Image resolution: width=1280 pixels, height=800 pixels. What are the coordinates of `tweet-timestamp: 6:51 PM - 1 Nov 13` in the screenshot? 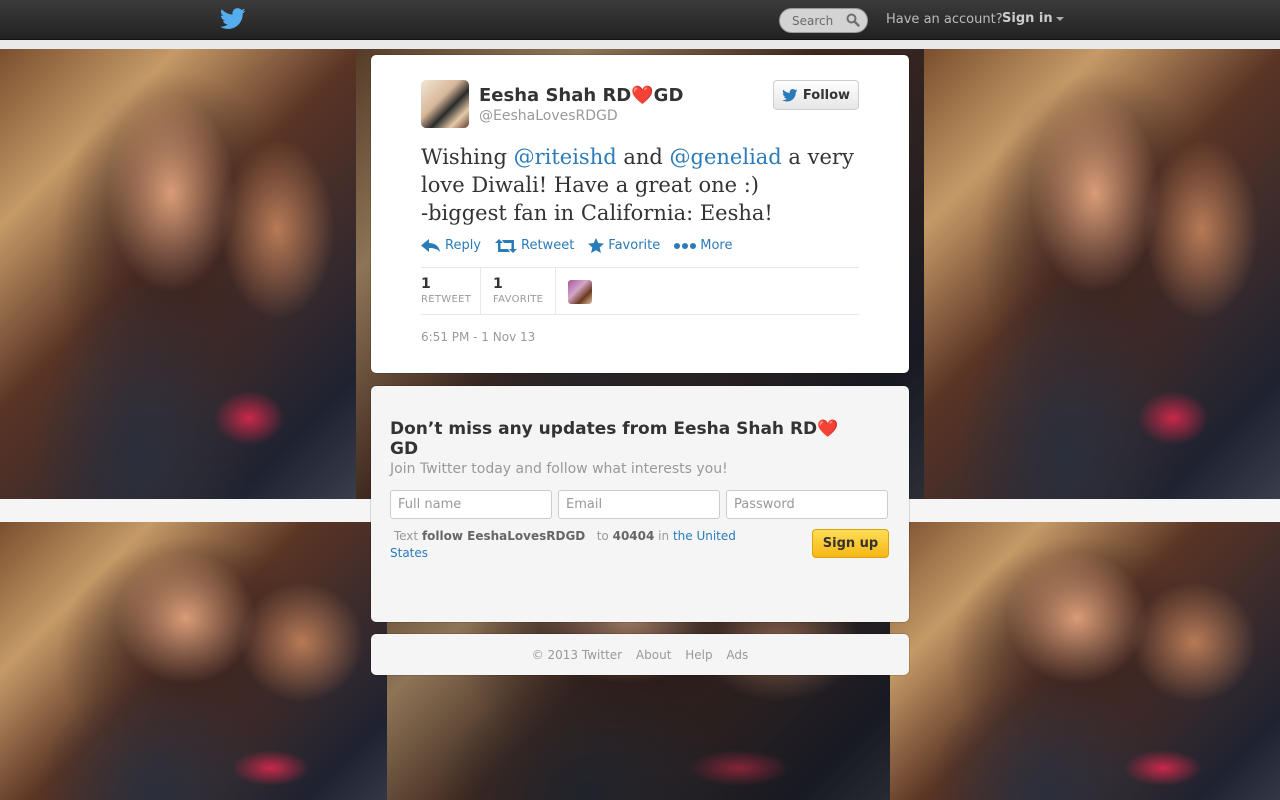 It's located at (478, 337).